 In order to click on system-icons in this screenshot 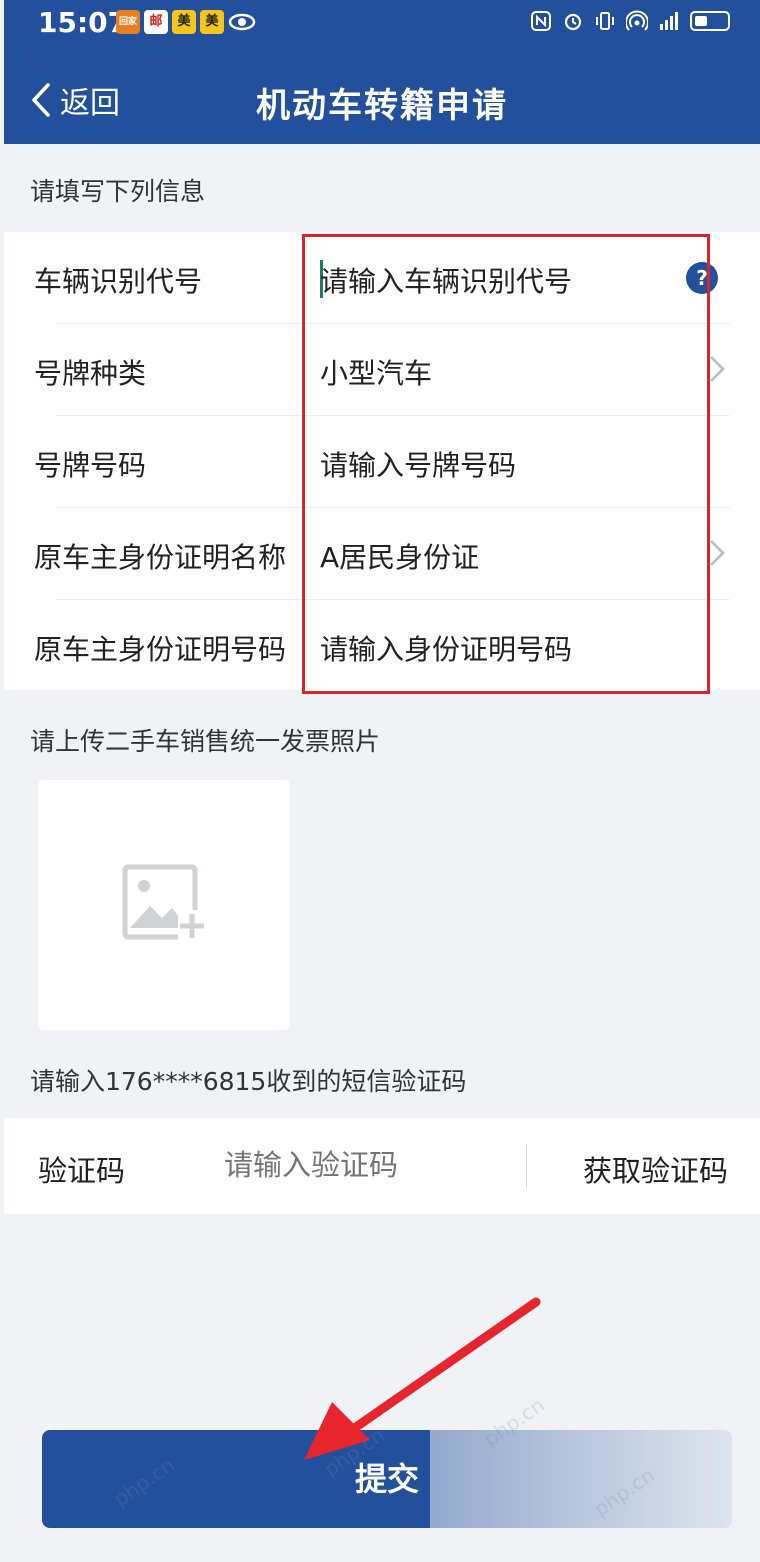, I will do `click(630, 21)`.